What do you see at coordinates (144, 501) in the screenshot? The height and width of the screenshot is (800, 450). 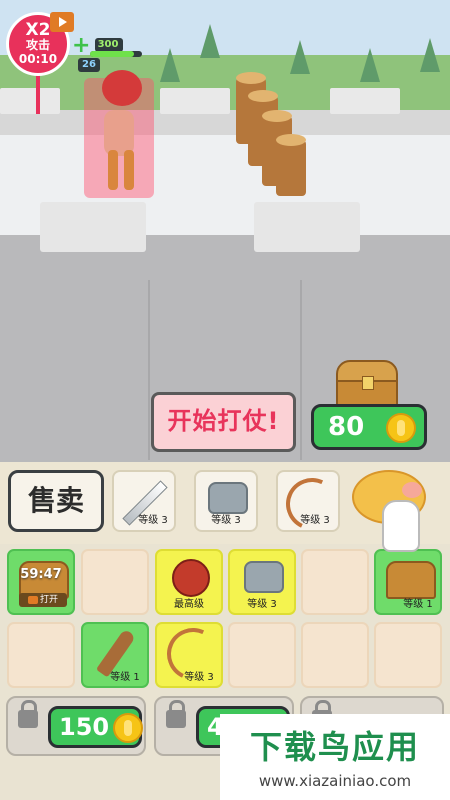 I see `shop-item-sword: 等级 3` at bounding box center [144, 501].